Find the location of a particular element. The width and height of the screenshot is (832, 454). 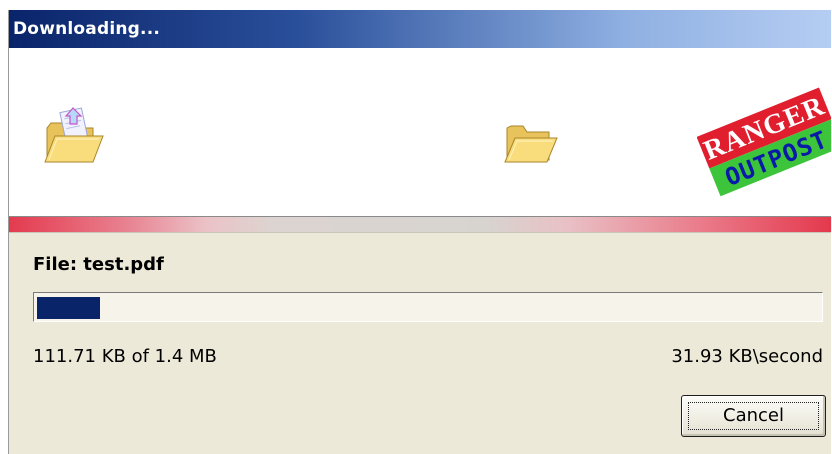

cancel-button-label: Cancel is located at coordinates (753, 415).